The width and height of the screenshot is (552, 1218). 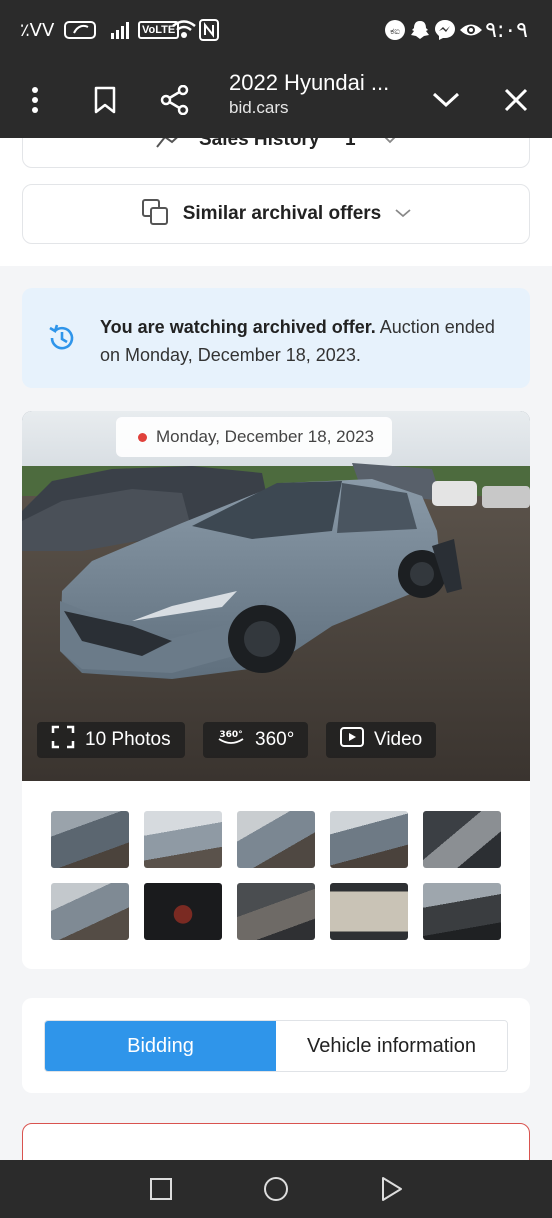 I want to click on auction-tabs-card: Bidding Vehicle information, so click(x=276, y=1045).